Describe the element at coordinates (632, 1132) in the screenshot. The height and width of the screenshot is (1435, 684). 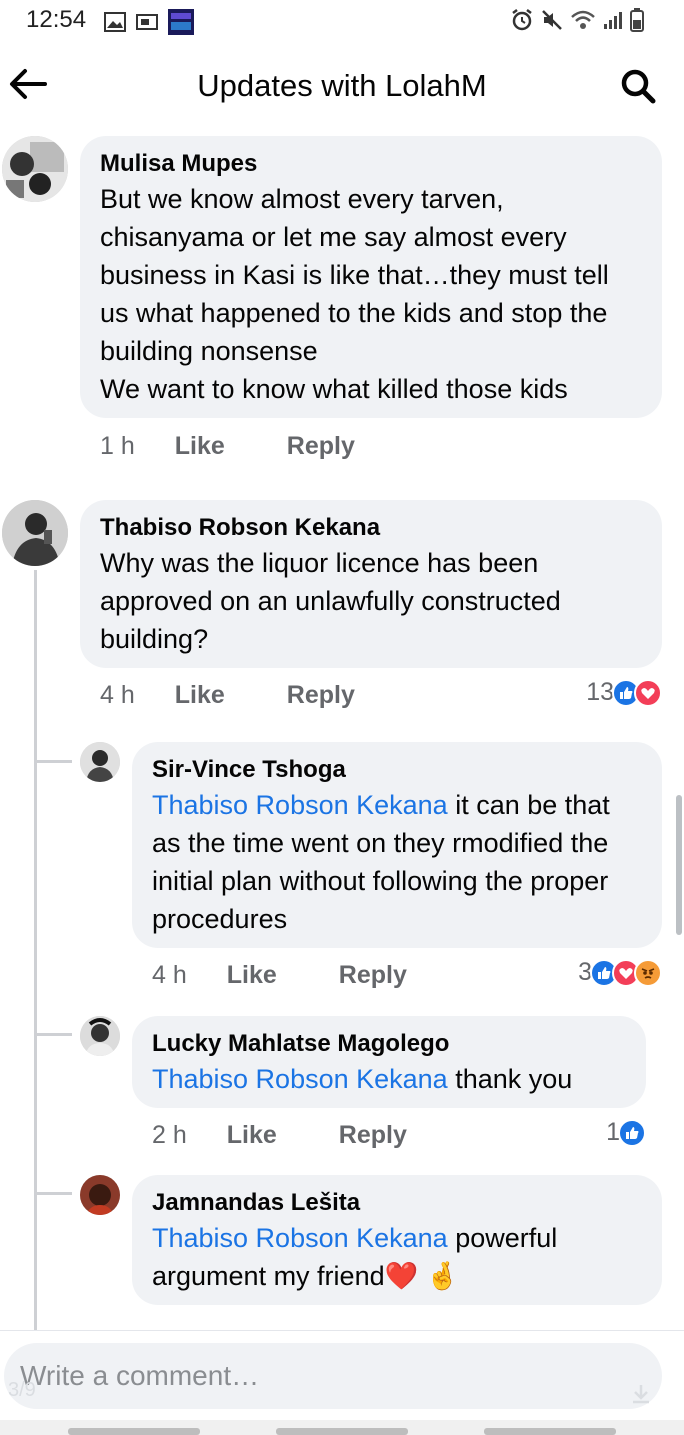
I see `like-reaction-icon` at that location.